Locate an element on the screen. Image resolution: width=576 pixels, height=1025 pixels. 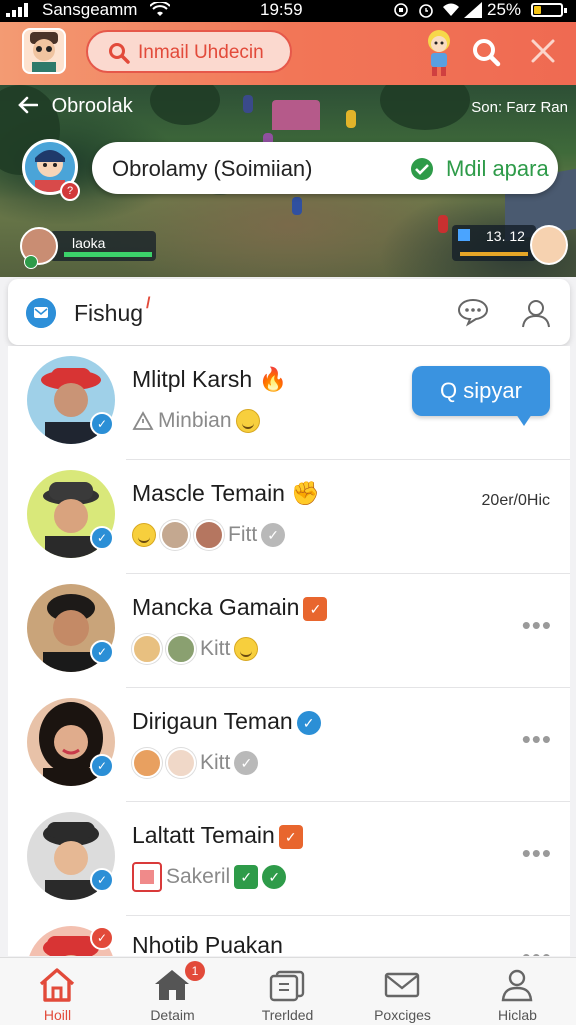
clock: 19:59 is located at coordinates (281, 9).